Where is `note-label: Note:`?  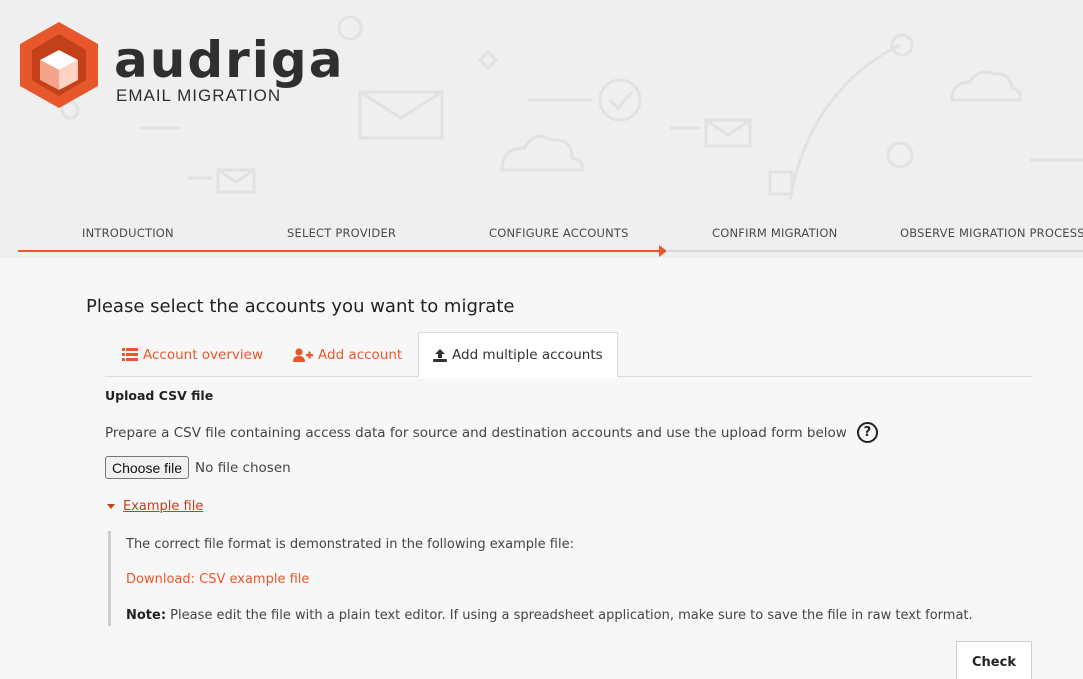 note-label: Note: is located at coordinates (146, 615).